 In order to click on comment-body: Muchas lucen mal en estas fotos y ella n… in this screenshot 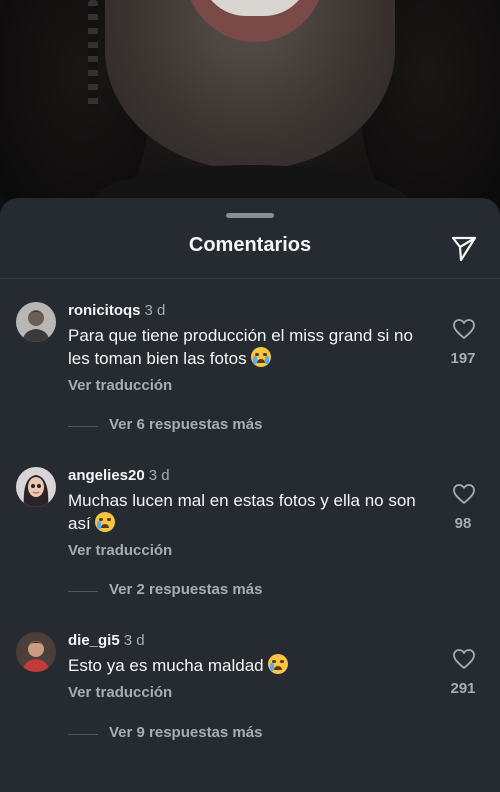, I will do `click(242, 512)`.